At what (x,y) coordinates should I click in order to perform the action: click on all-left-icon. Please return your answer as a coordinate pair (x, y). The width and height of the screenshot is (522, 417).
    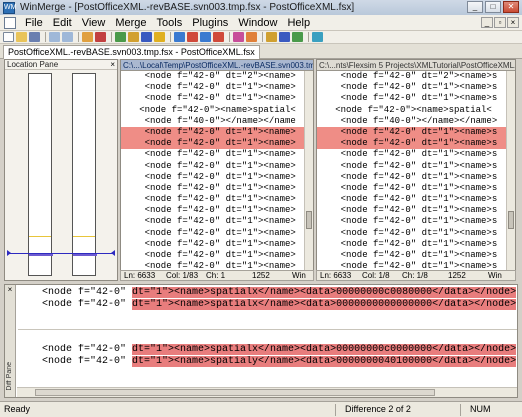
    Looking at the image, I should click on (251, 37).